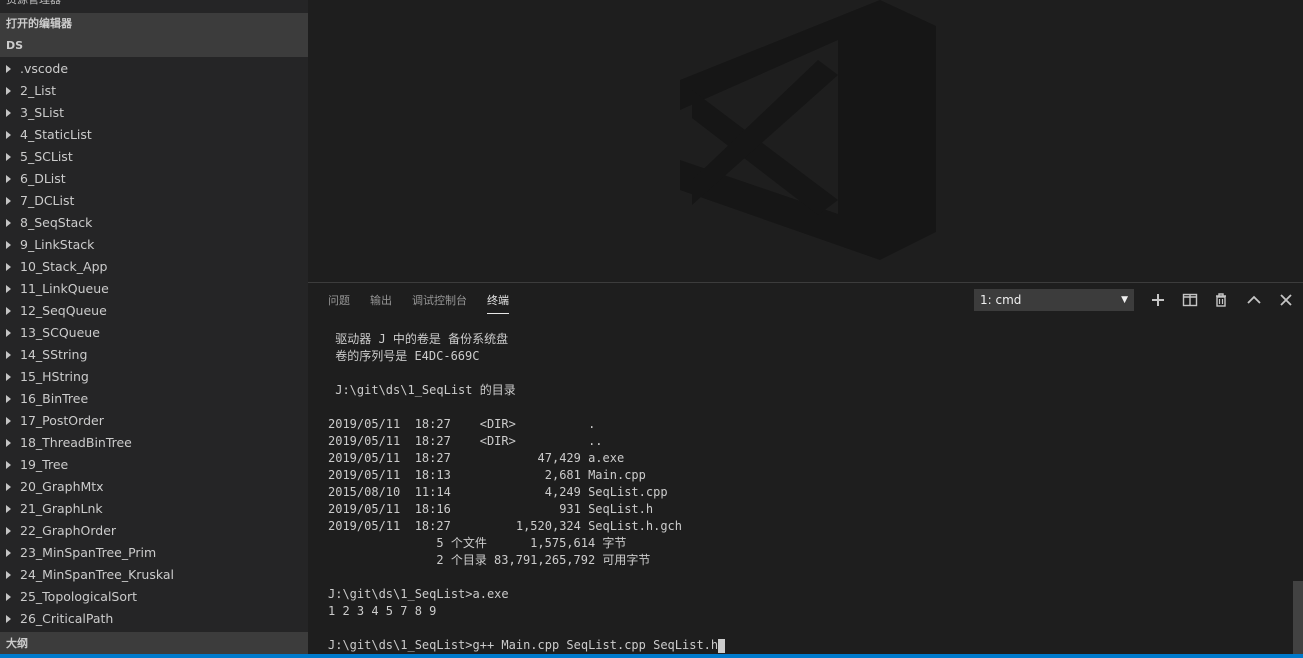 This screenshot has height=658, width=1303. Describe the element at coordinates (154, 91) in the screenshot. I see `folder-item: 2_List` at that location.